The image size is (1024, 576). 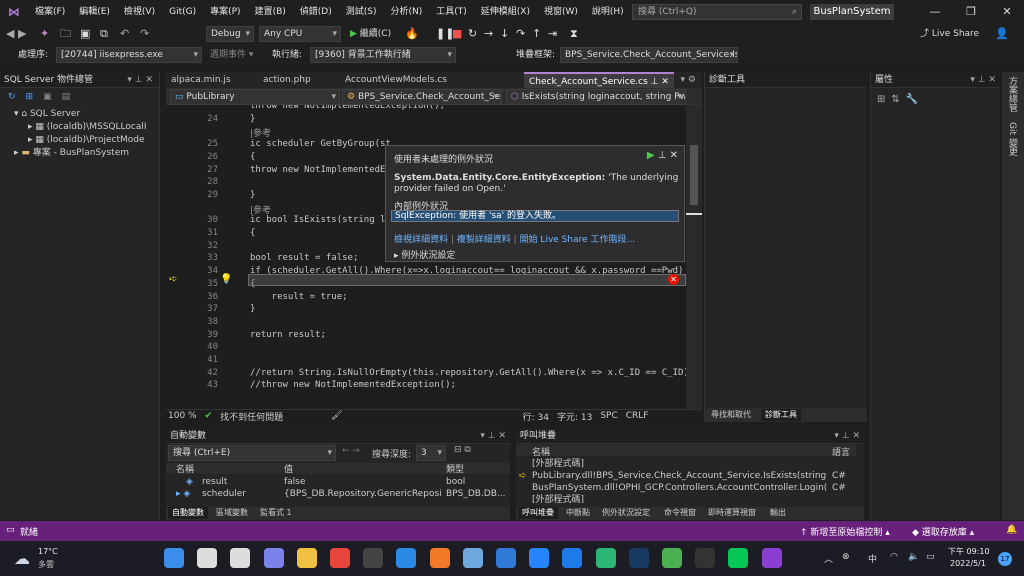 I want to click on save-icon: ▣, so click(x=85, y=34).